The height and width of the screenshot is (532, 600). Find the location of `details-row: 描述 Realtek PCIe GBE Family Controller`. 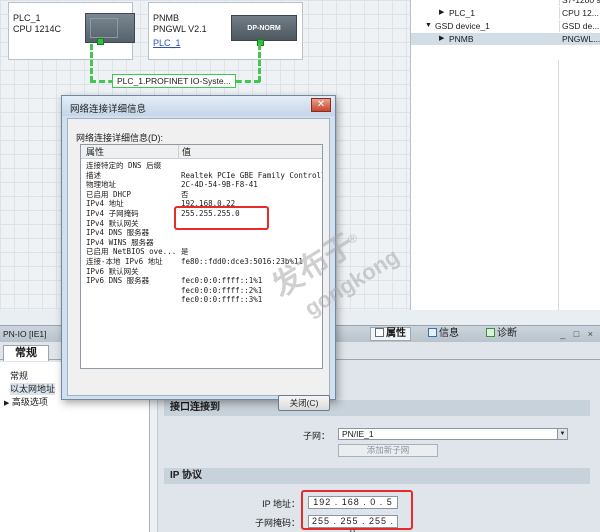

details-row: 描述 Realtek PCIe GBE Family Controller is located at coordinates (202, 175).